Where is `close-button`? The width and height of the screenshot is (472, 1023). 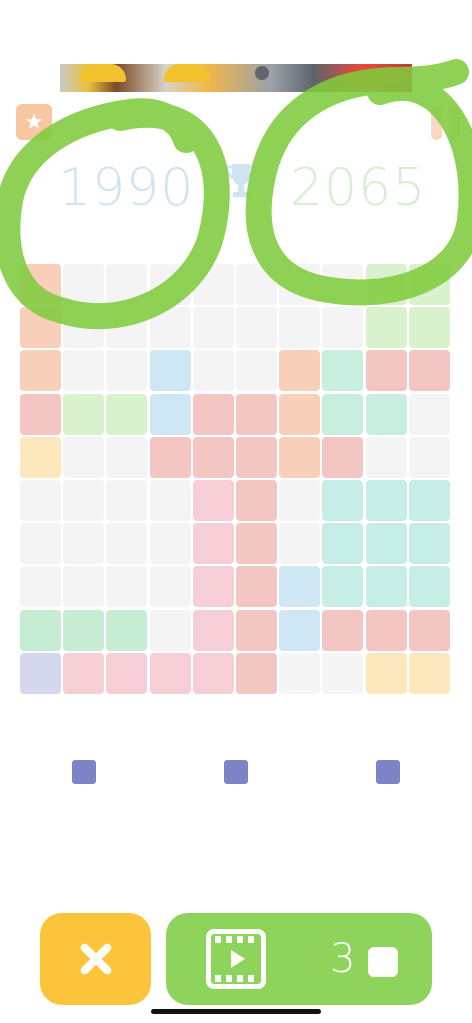
close-button is located at coordinates (95, 959).